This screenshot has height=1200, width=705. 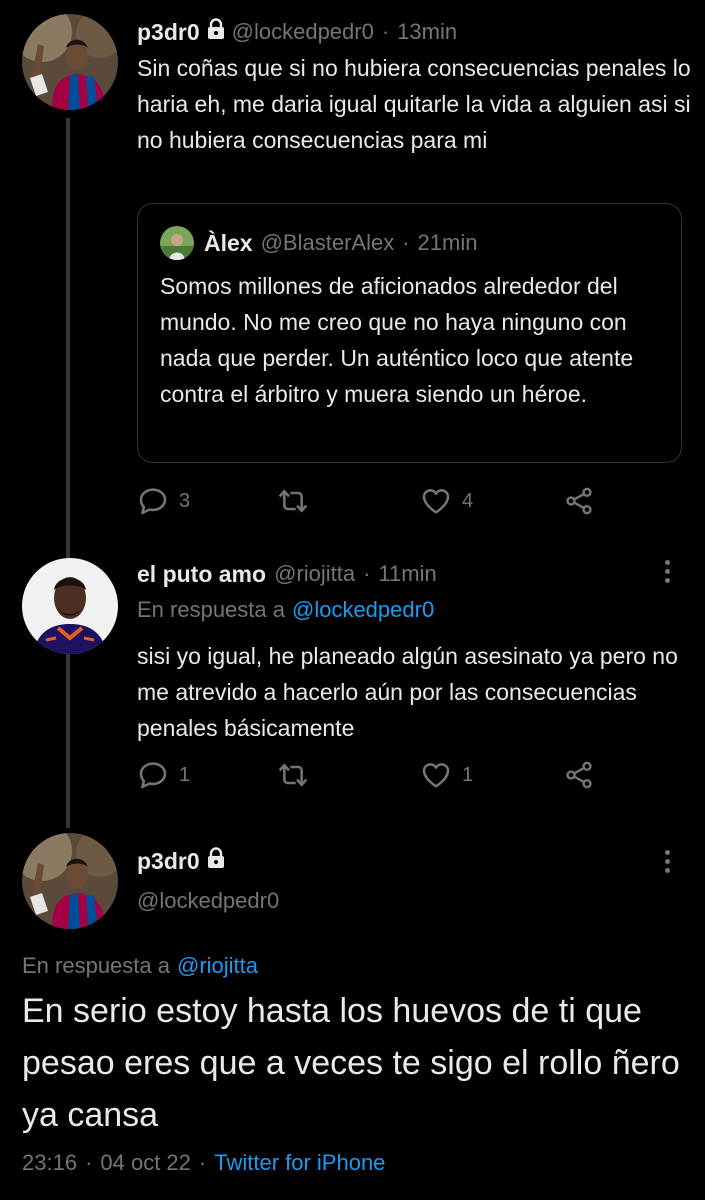 I want to click on reply-count: 3, so click(x=185, y=500).